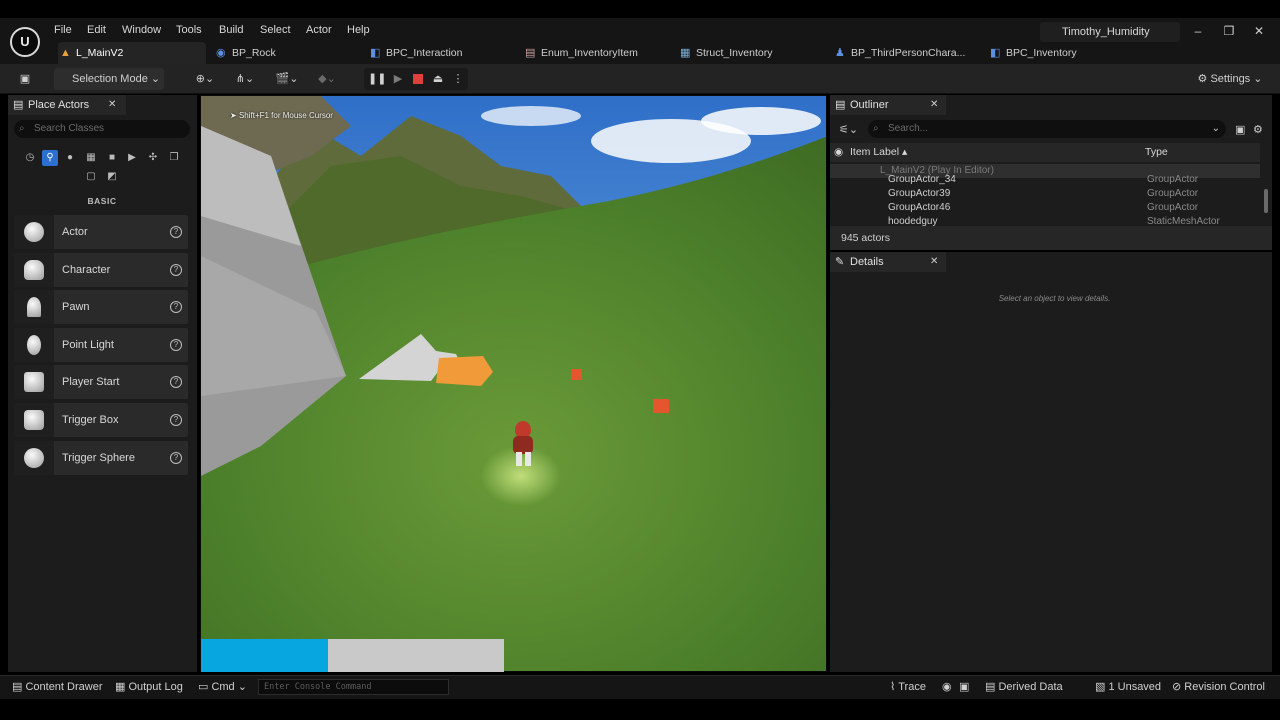  What do you see at coordinates (398, 79) in the screenshot?
I see `step-forward-icon: ▶` at bounding box center [398, 79].